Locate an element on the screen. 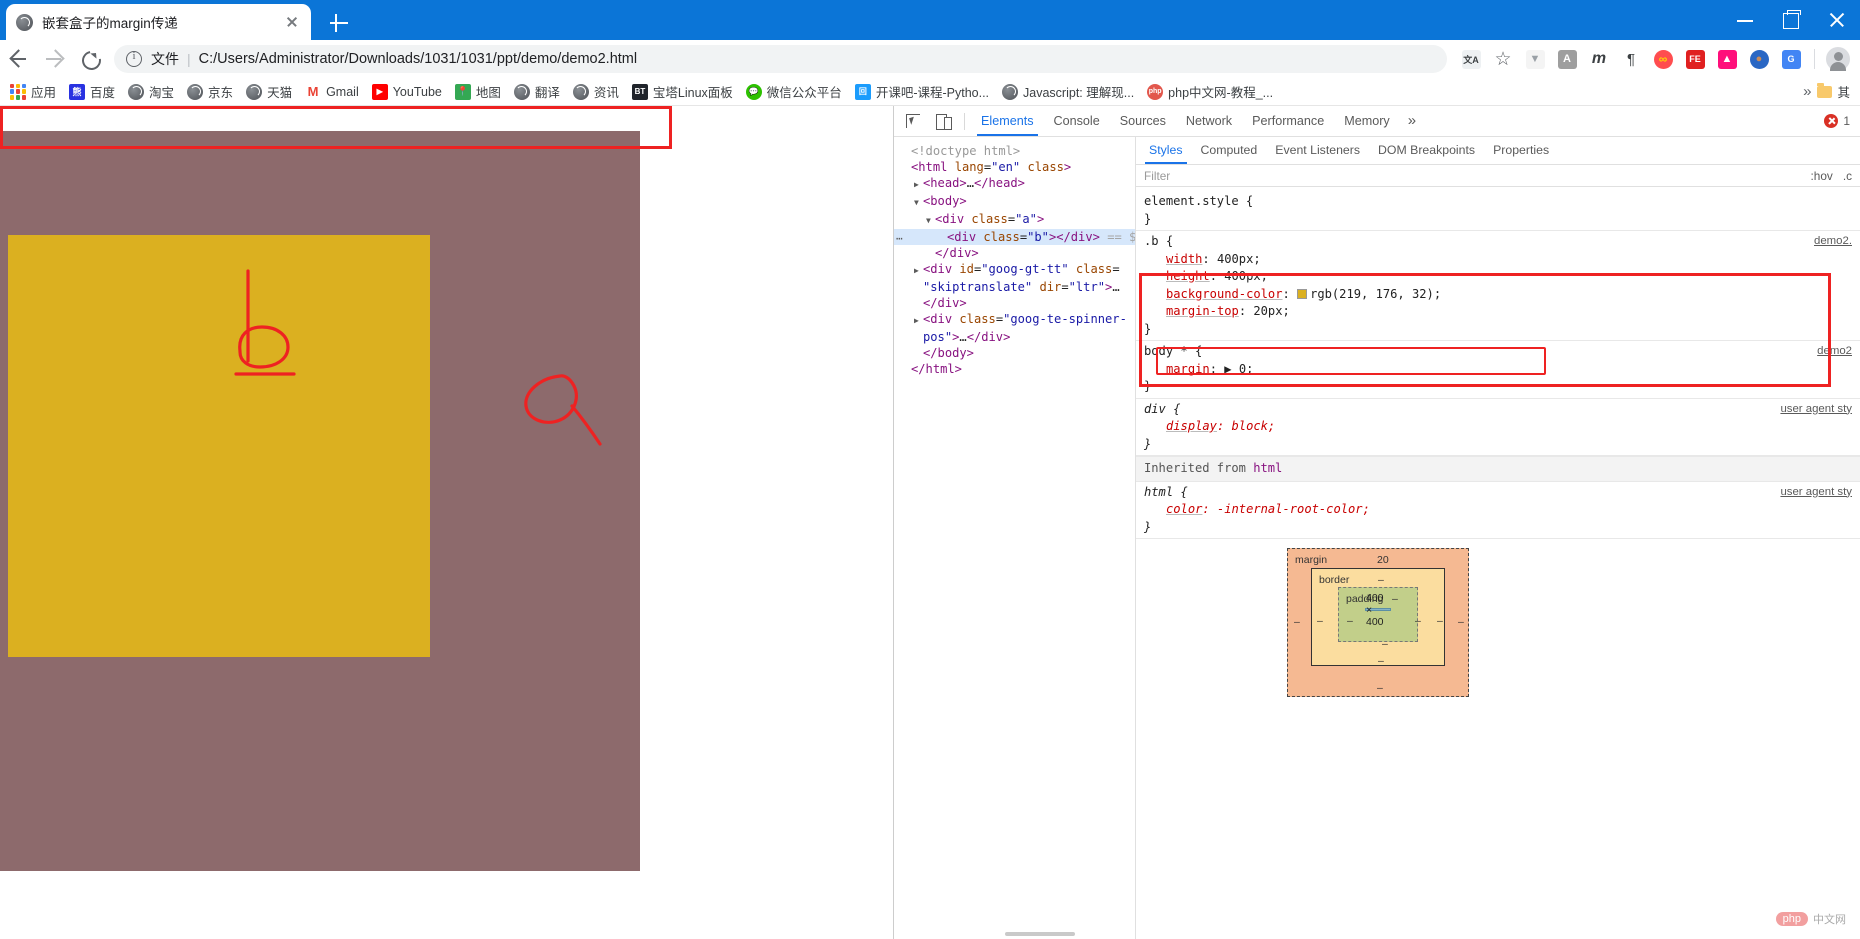 The width and height of the screenshot is (1860, 939). tab-event-listeners: Event Listeners is located at coordinates (1317, 150).